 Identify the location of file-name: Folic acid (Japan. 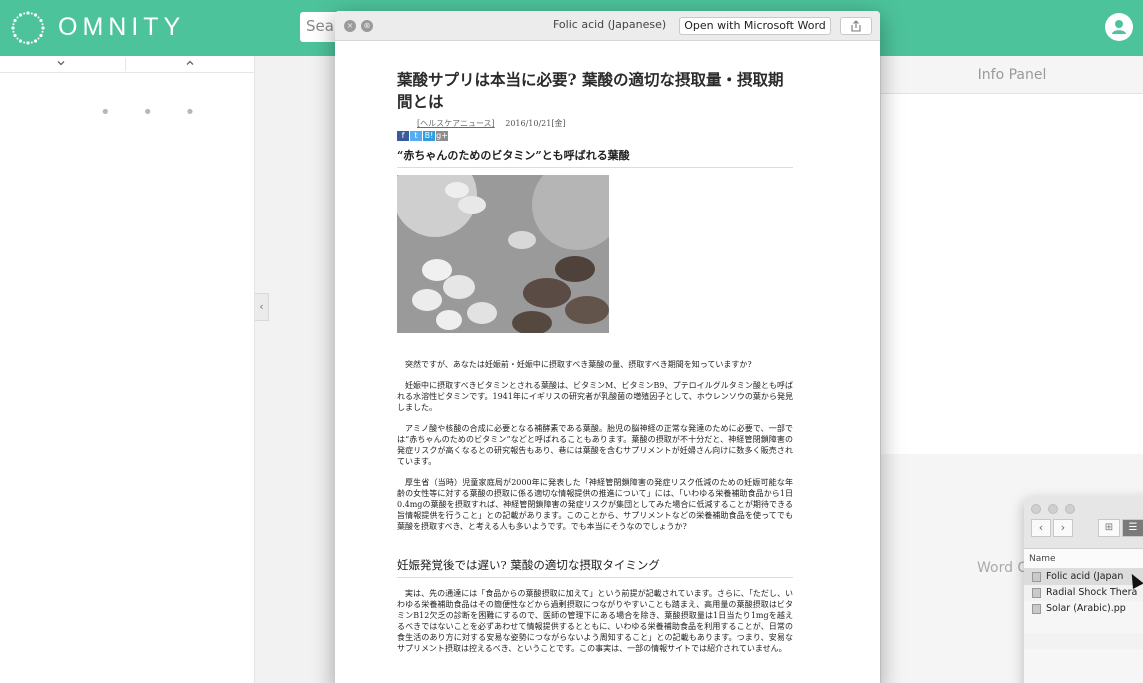
(1085, 576).